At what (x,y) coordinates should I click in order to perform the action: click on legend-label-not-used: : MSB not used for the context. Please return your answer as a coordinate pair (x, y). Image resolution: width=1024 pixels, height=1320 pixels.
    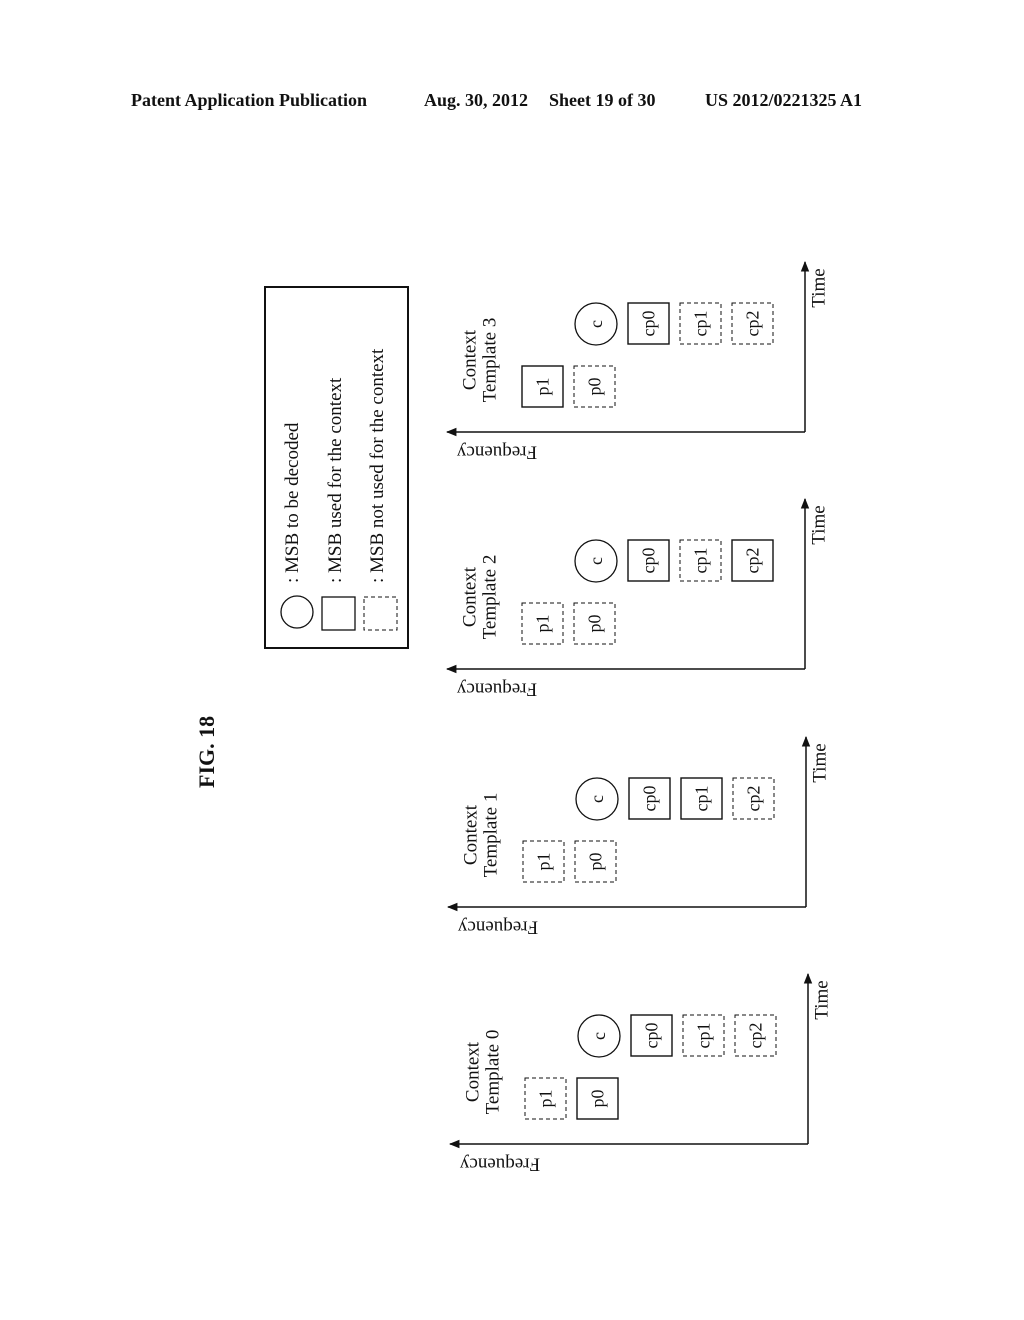
    Looking at the image, I should click on (377, 465).